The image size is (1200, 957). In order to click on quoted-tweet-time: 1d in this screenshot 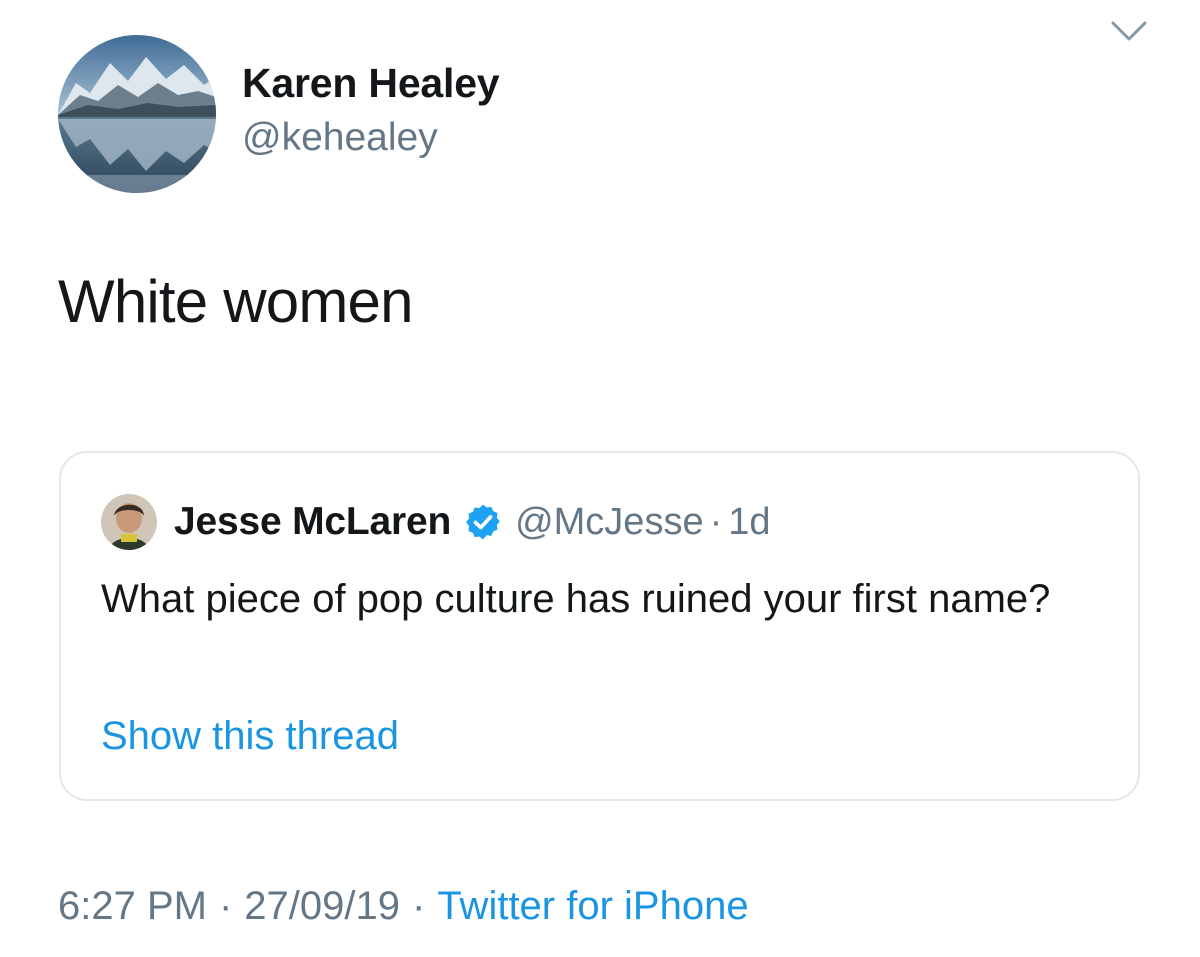, I will do `click(749, 522)`.